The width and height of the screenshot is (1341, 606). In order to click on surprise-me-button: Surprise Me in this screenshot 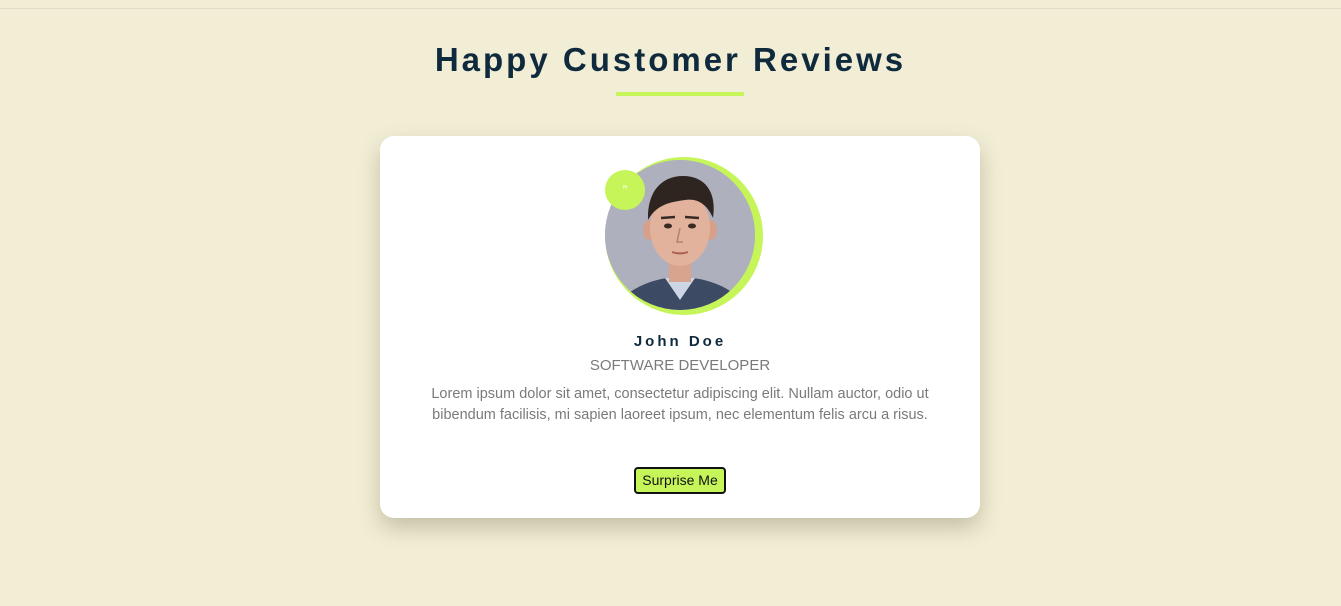, I will do `click(680, 480)`.